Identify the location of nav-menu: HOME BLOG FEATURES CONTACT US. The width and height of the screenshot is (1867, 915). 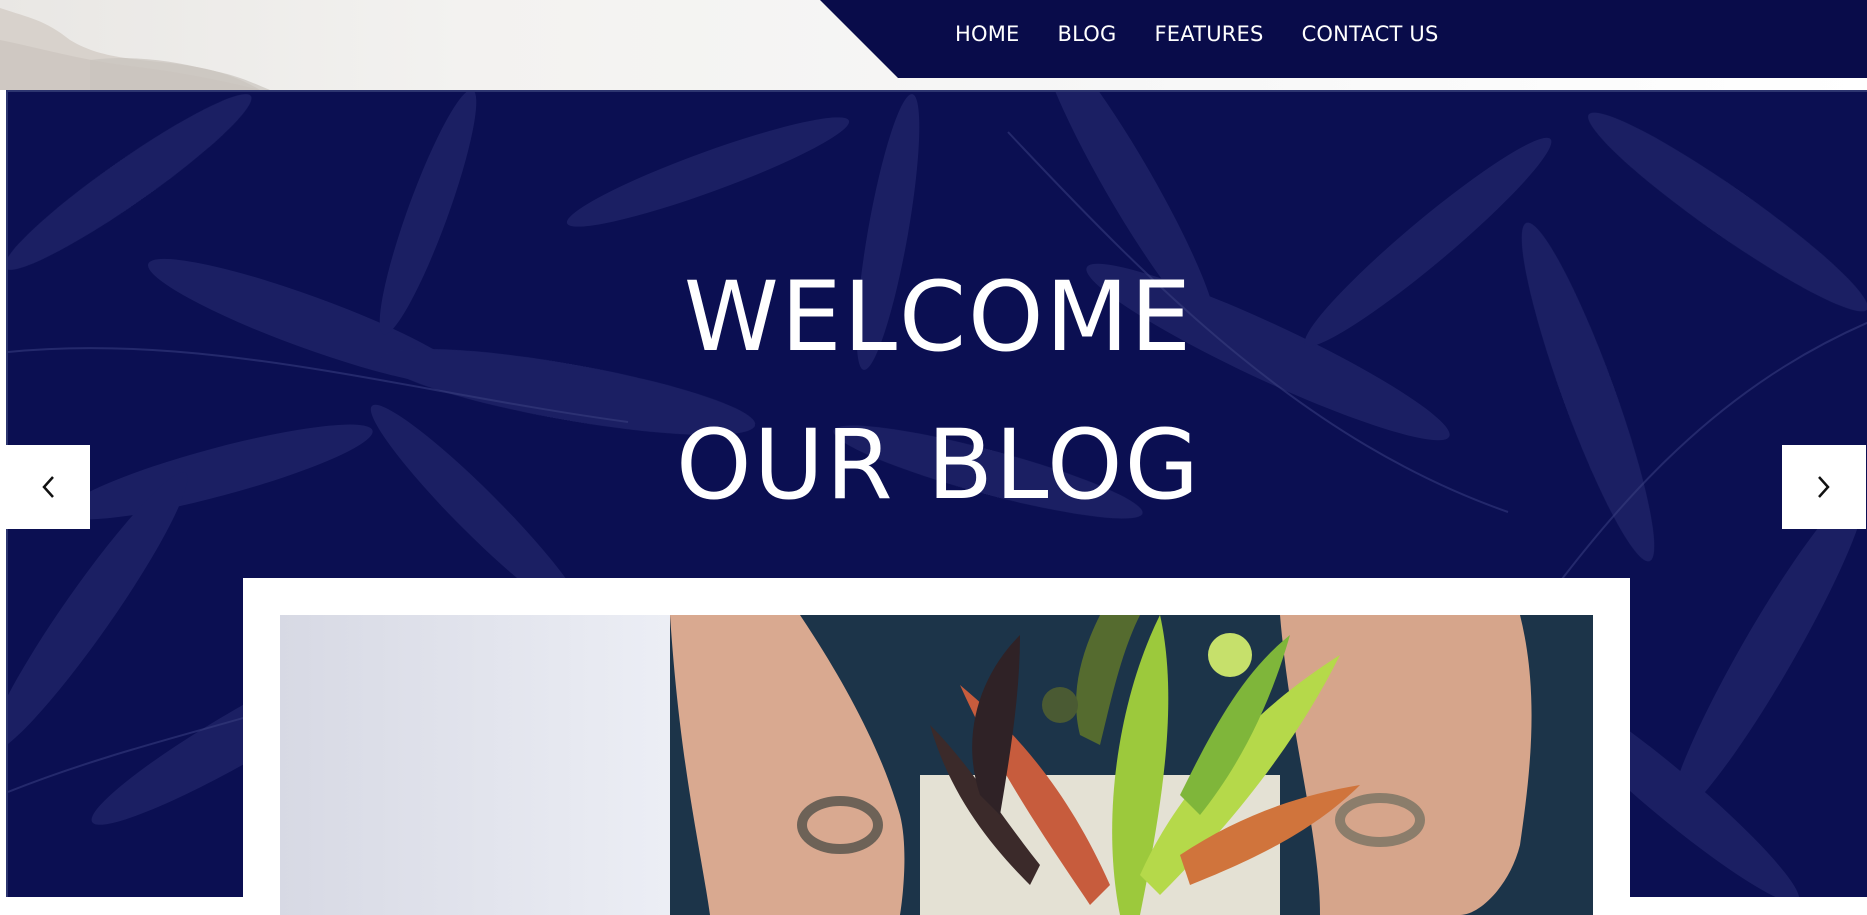
(1197, 34).